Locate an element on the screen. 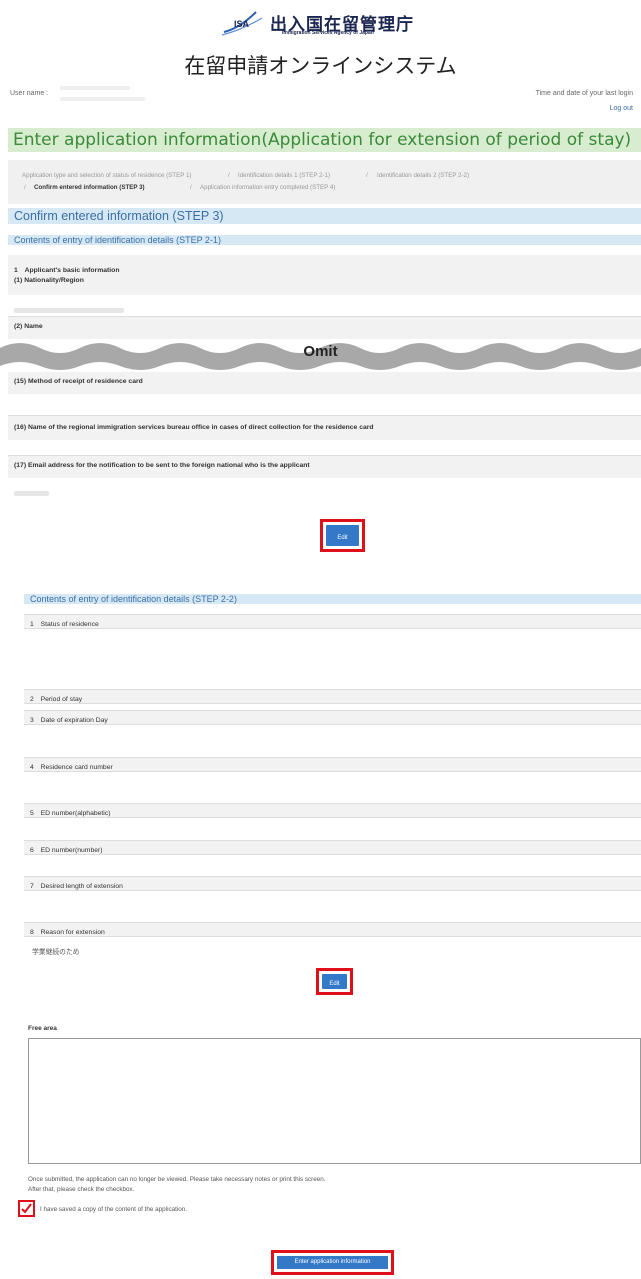 The width and height of the screenshot is (641, 1279). agency-name-en: Immigration Services Agency of Japan is located at coordinates (328, 33).